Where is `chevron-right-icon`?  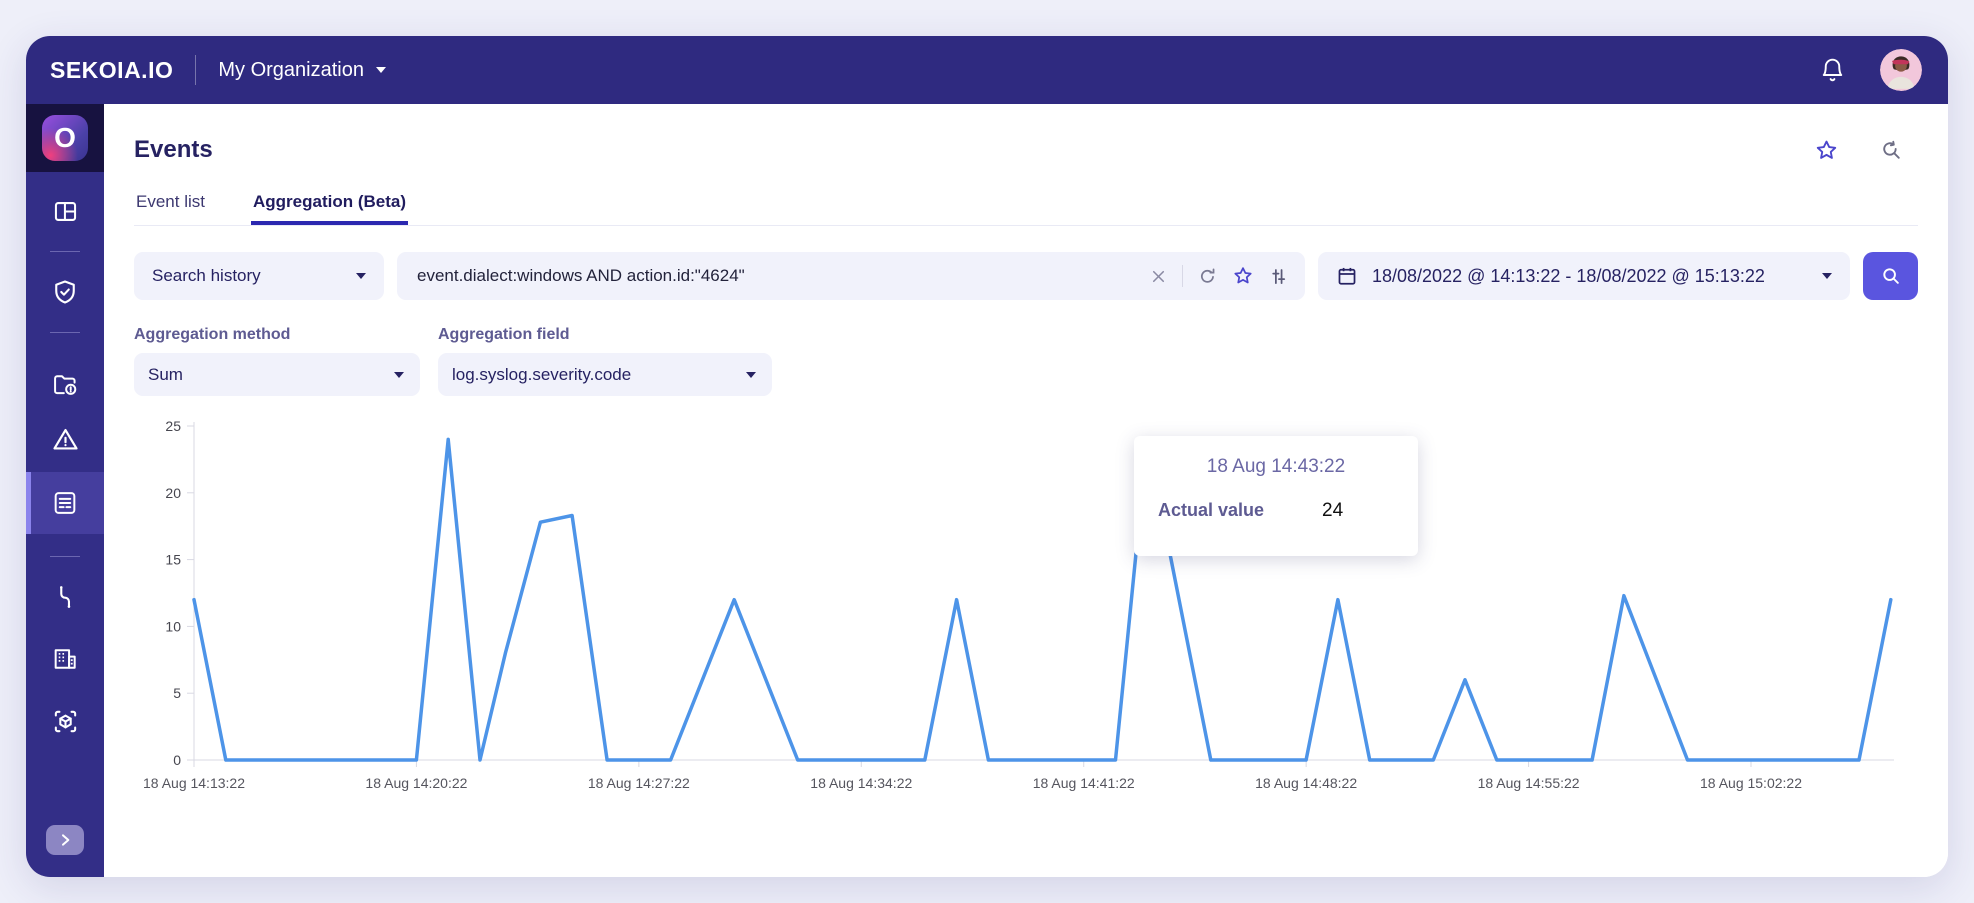
chevron-right-icon is located at coordinates (65, 840).